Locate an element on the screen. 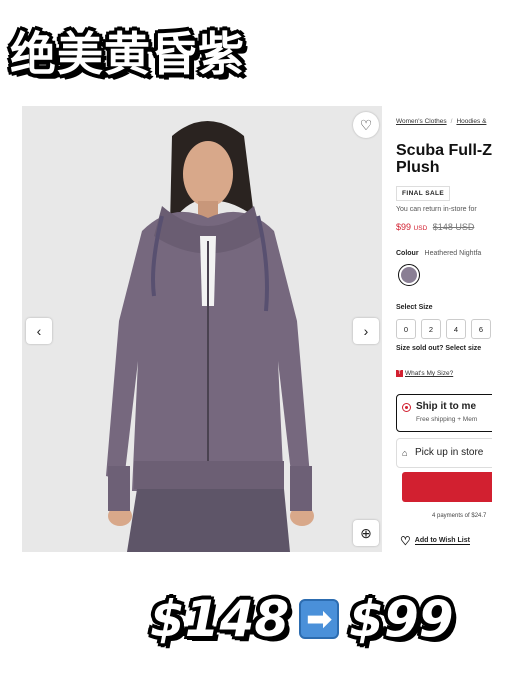 The height and width of the screenshot is (683, 512). colour-swatch is located at coordinates (409, 275).